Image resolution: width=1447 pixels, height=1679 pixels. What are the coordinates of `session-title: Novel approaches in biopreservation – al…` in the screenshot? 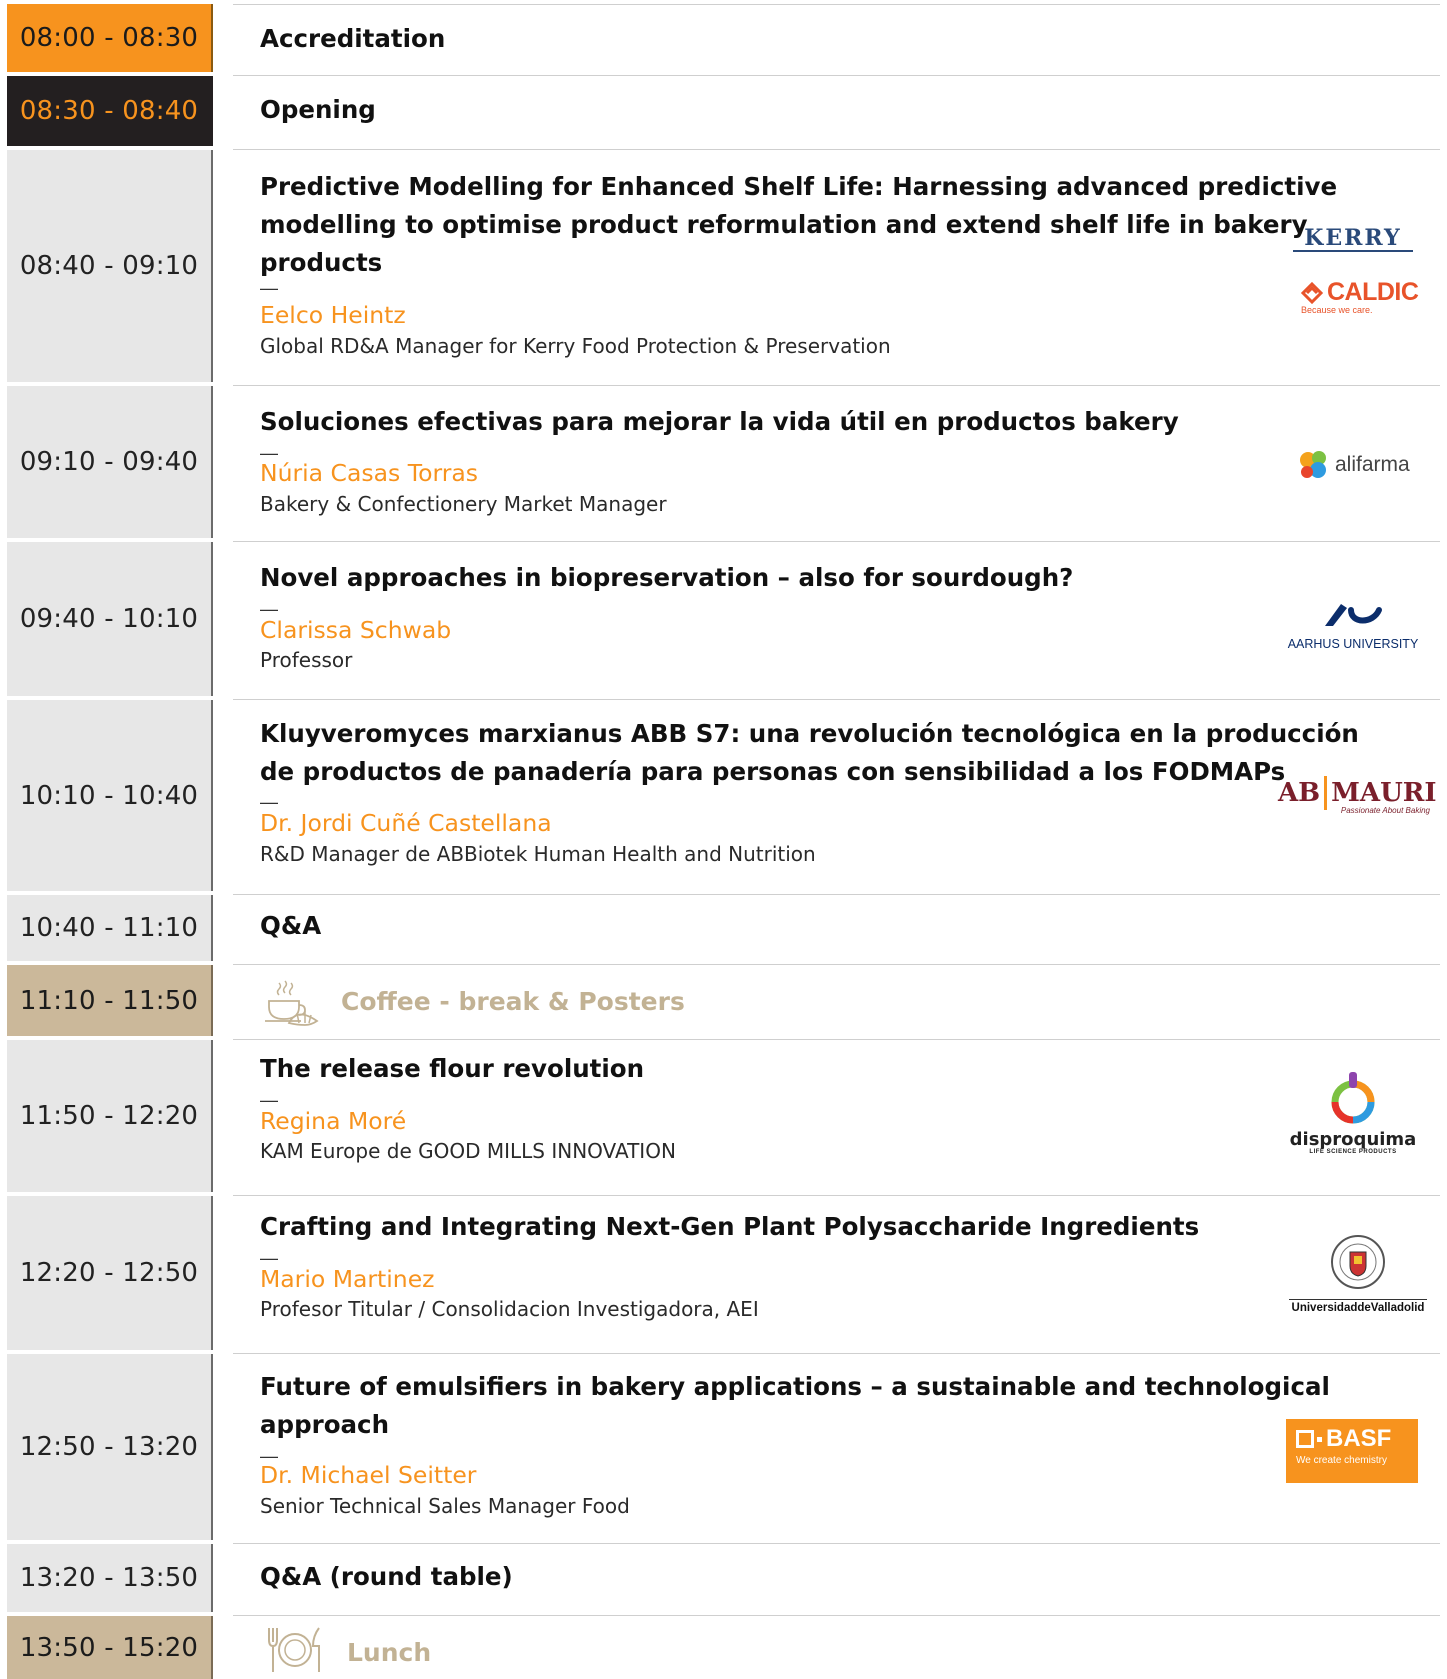 It's located at (667, 577).